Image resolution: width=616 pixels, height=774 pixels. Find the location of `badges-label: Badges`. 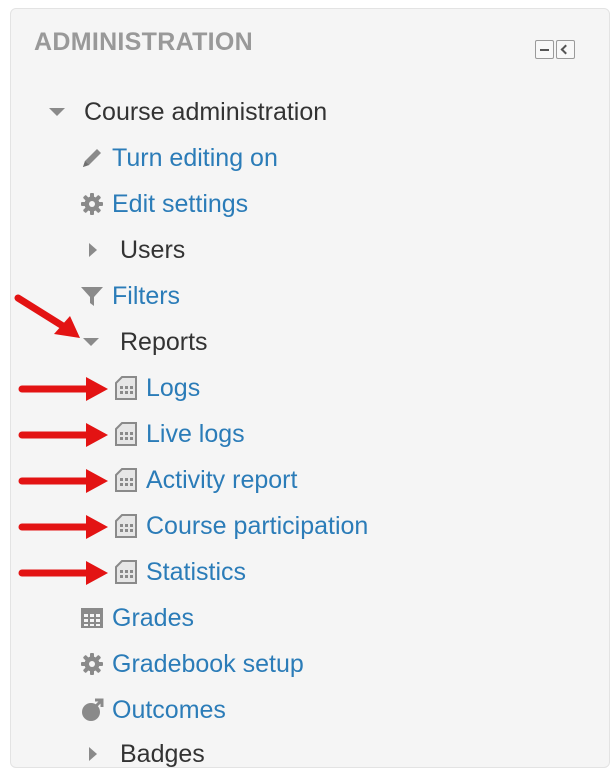

badges-label: Badges is located at coordinates (162, 753).